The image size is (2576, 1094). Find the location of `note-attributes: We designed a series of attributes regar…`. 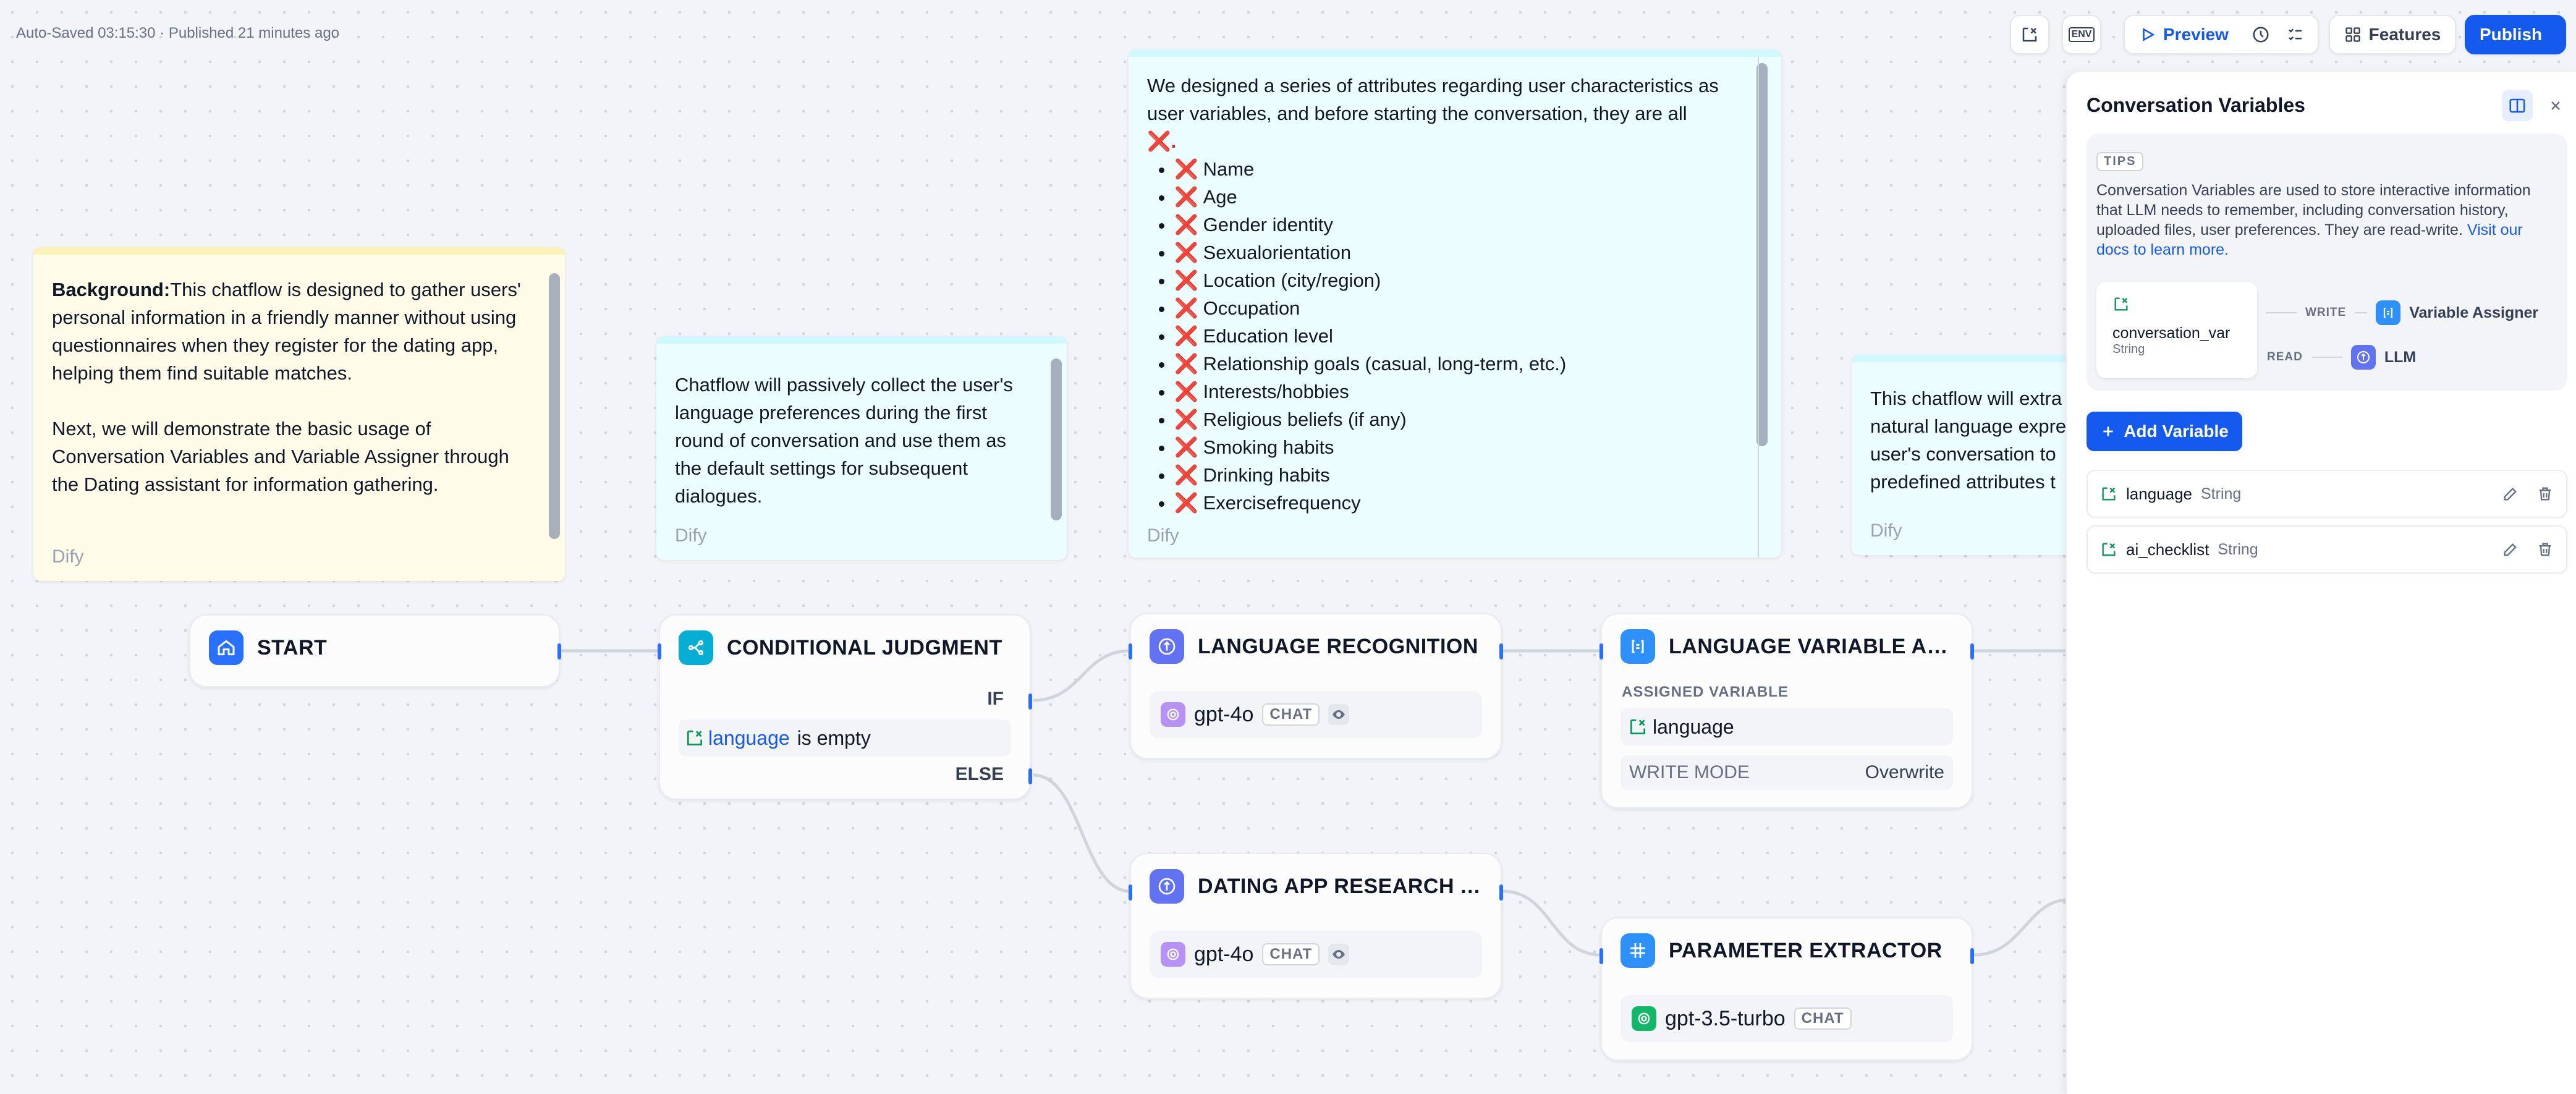

note-attributes: We designed a series of attributes regar… is located at coordinates (1455, 303).